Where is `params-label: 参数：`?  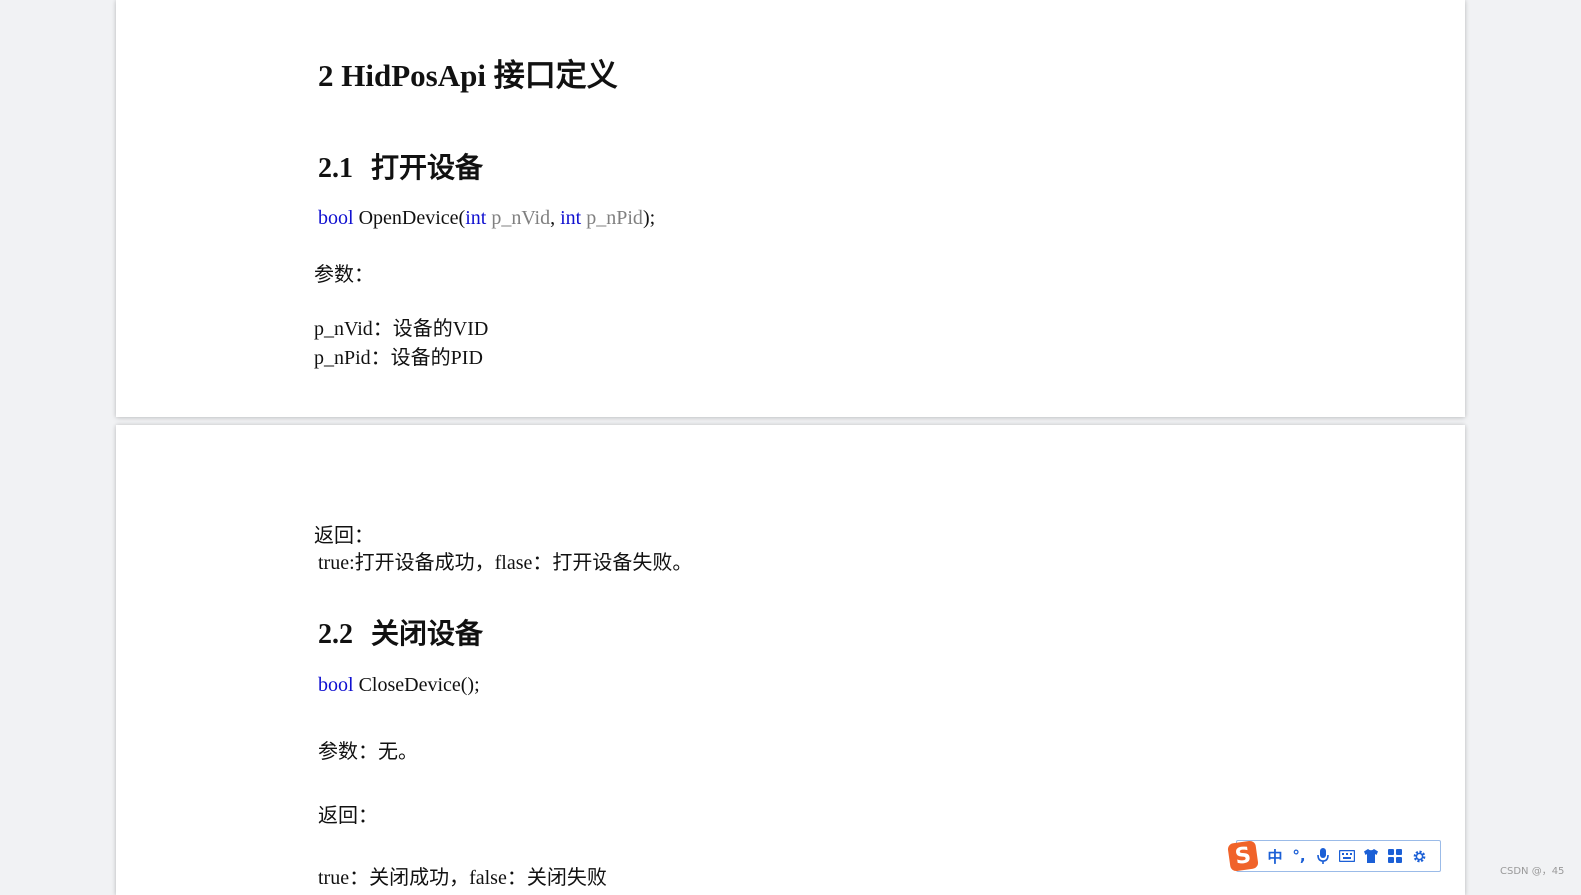 params-label: 参数： is located at coordinates (344, 275).